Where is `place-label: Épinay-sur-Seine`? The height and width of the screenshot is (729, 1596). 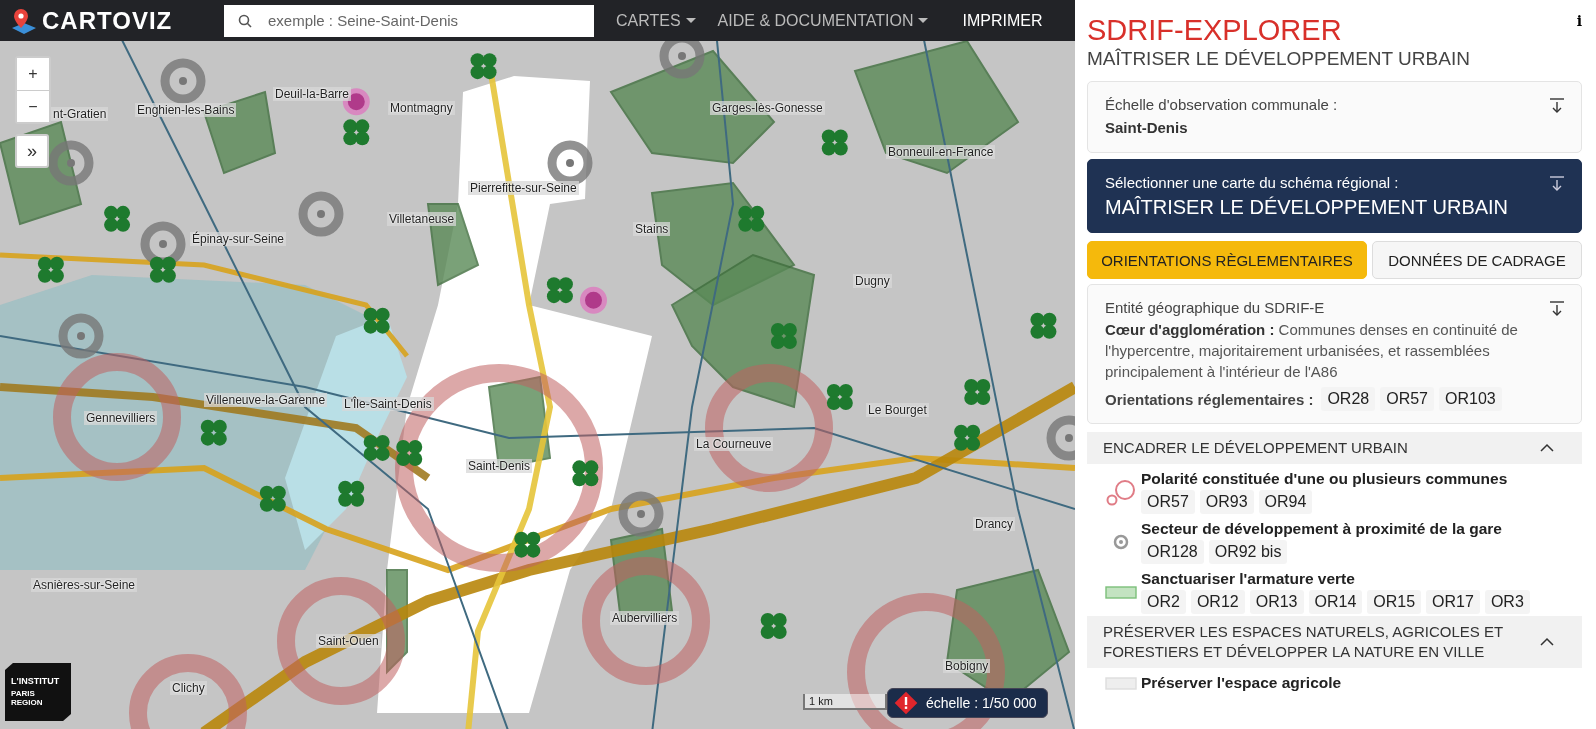
place-label: Épinay-sur-Seine is located at coordinates (238, 239).